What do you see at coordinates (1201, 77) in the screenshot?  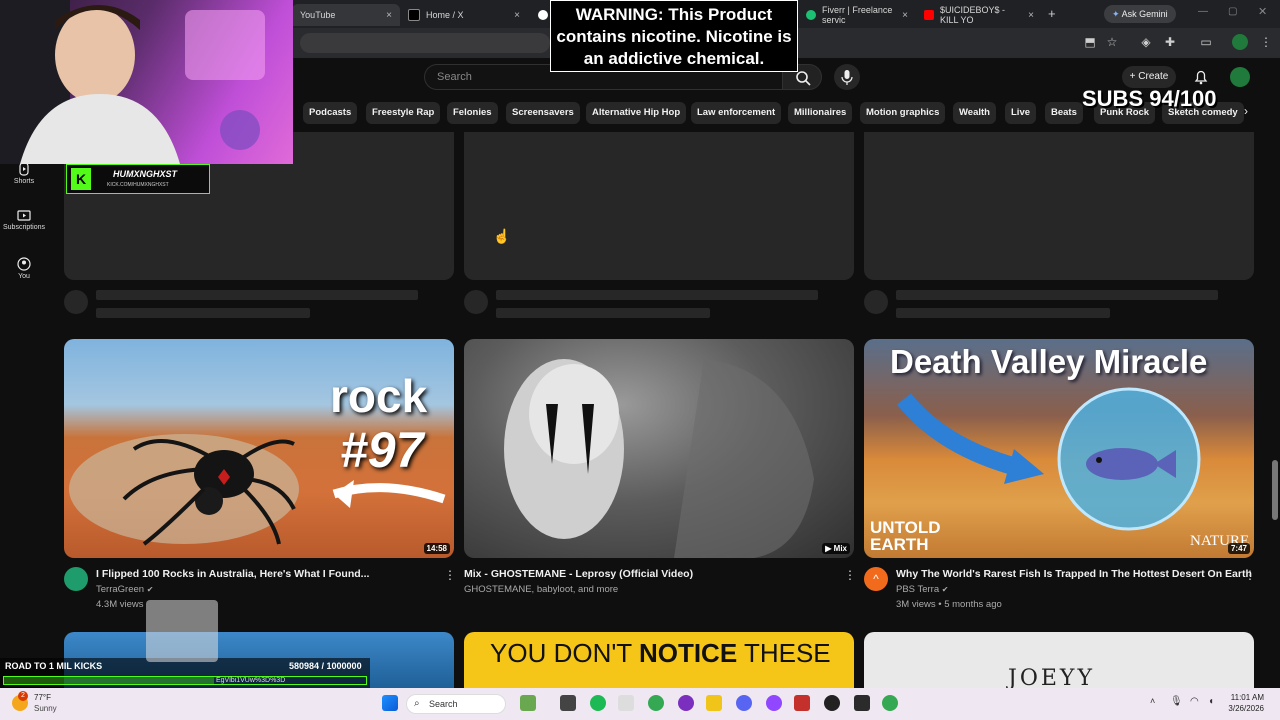 I see `notifications-button` at bounding box center [1201, 77].